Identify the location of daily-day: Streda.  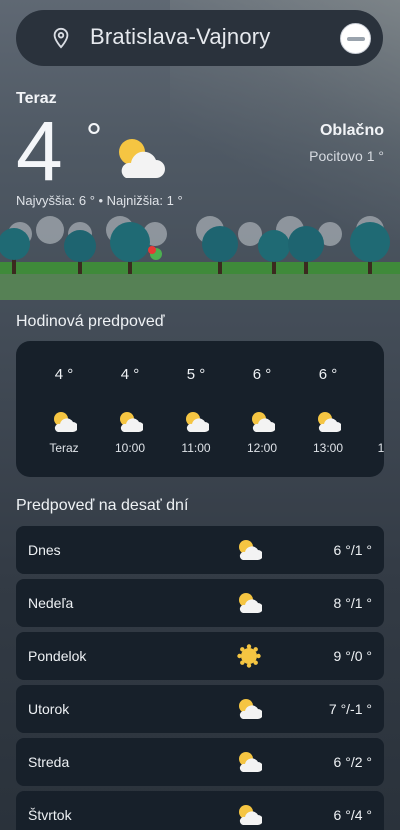
(49, 762).